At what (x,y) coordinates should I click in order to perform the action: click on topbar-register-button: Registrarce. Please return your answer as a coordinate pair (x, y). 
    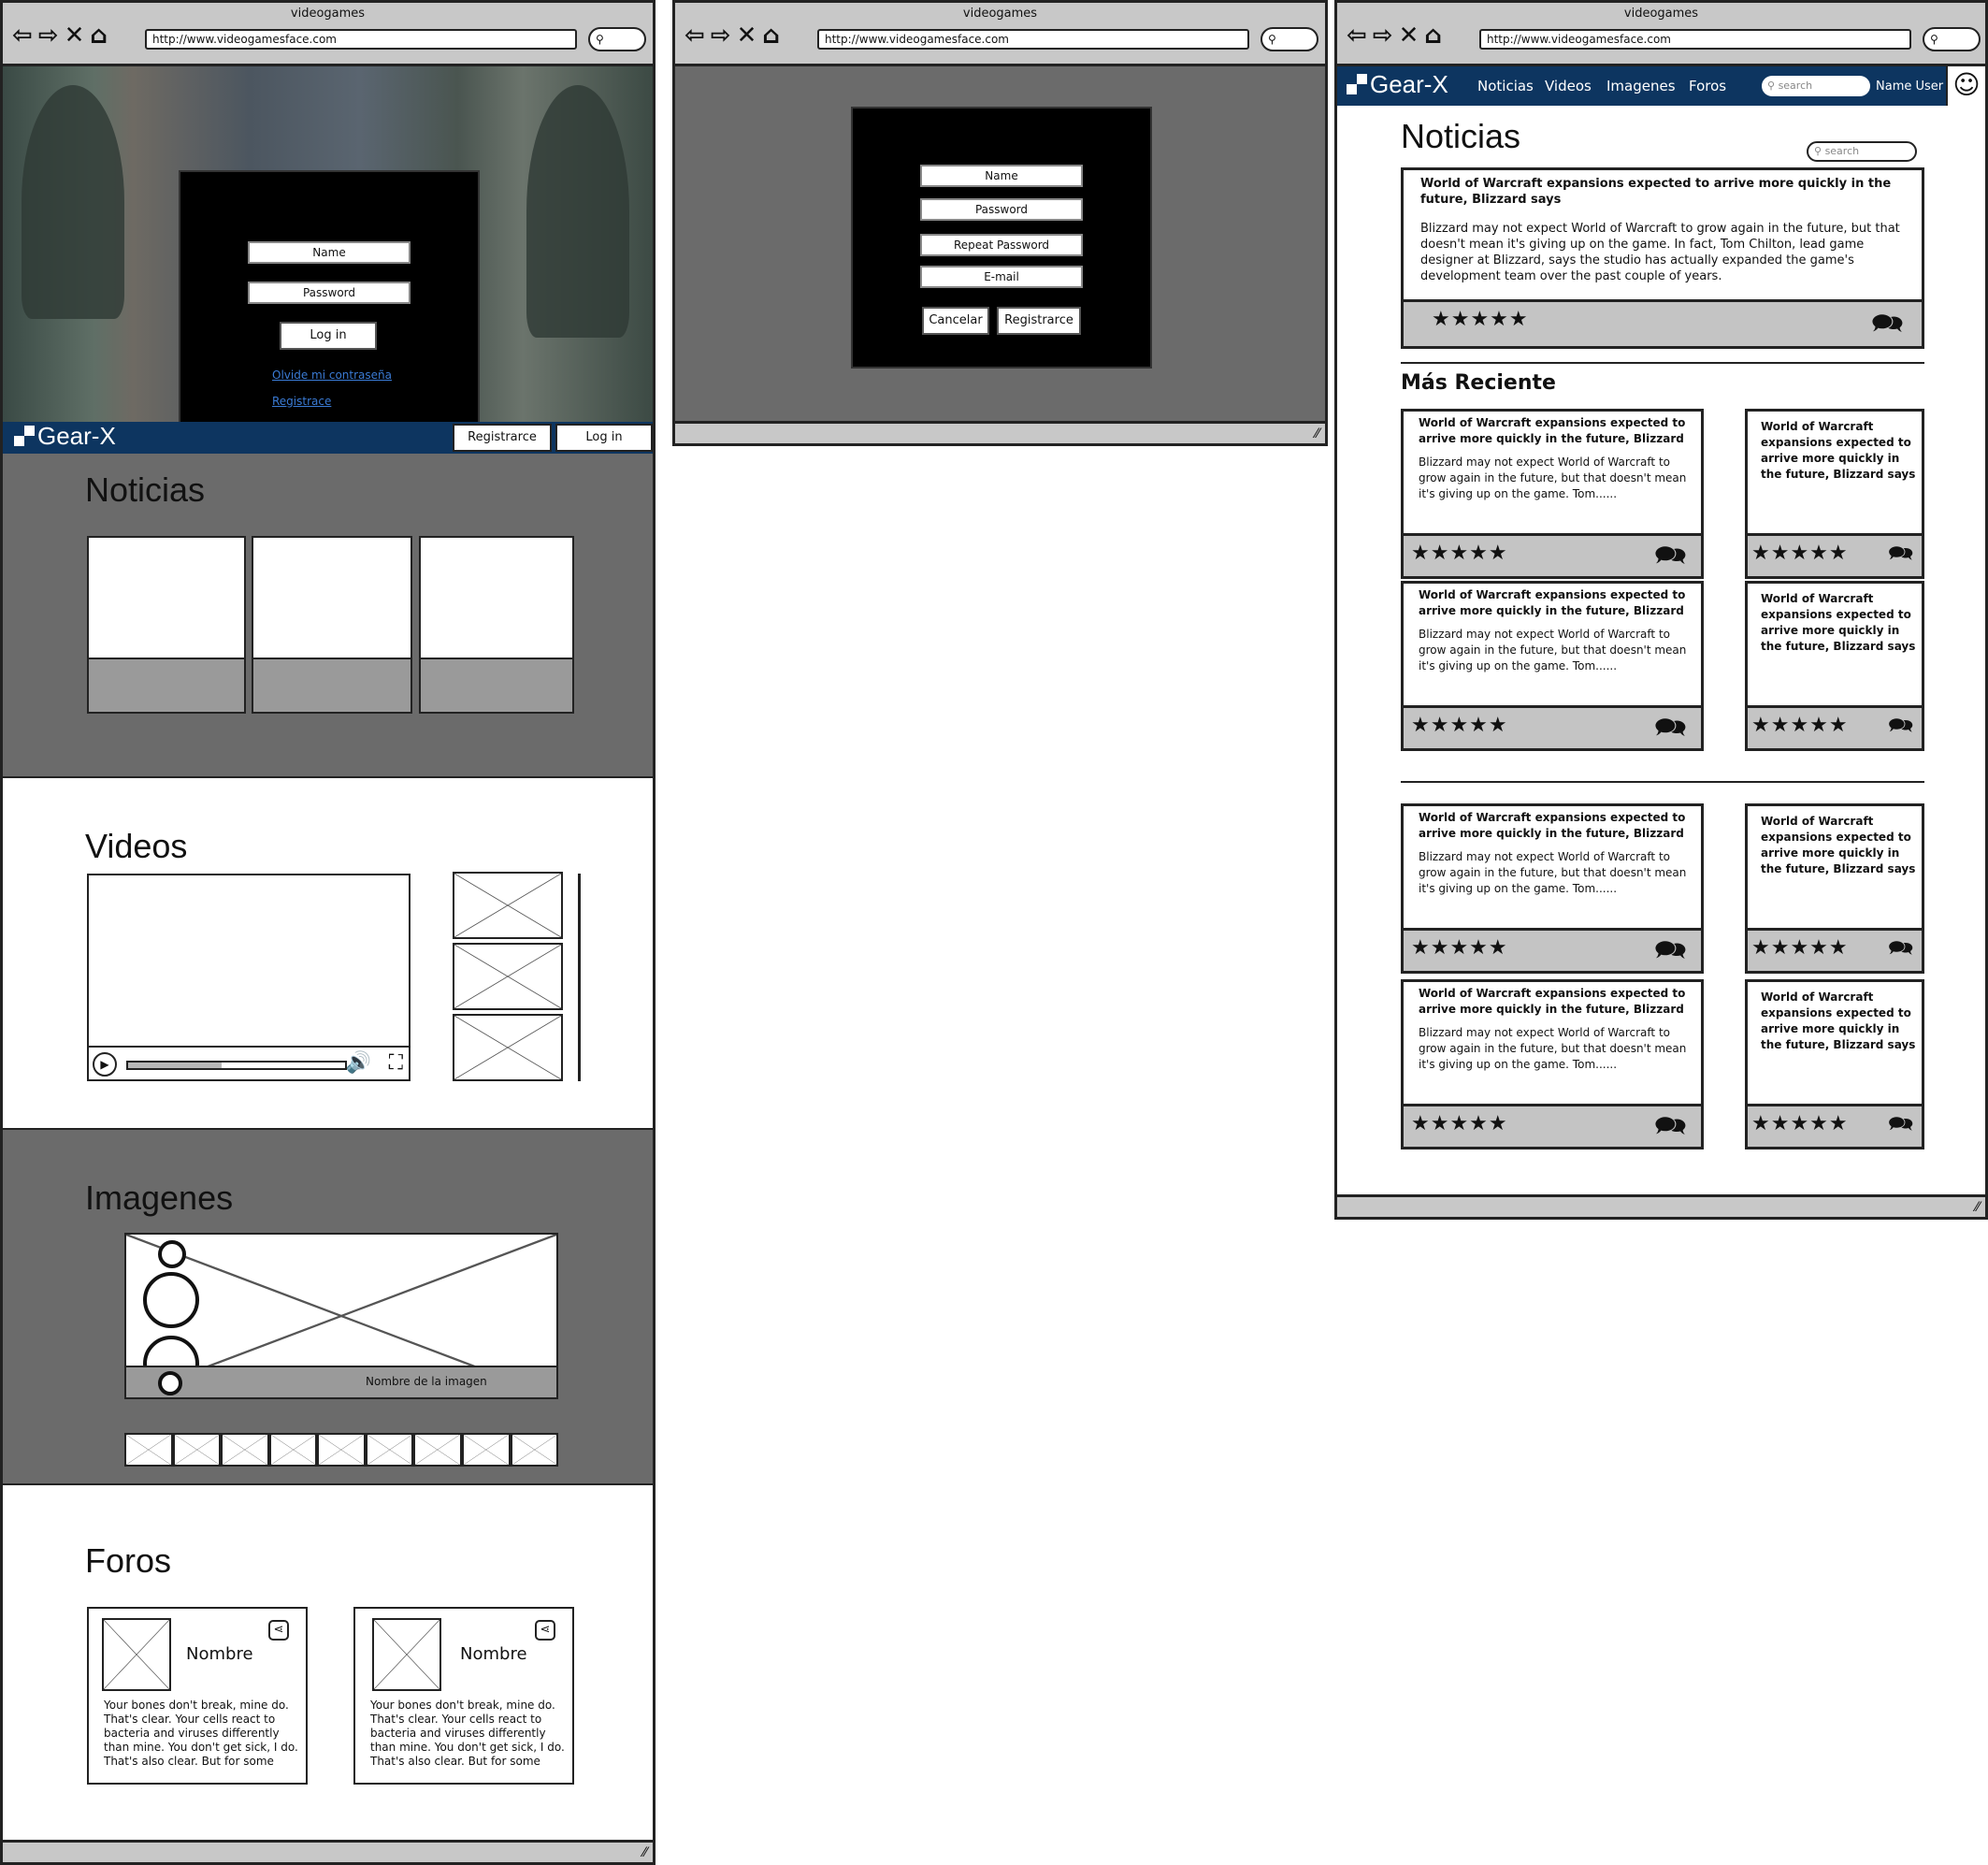
    Looking at the image, I should click on (502, 438).